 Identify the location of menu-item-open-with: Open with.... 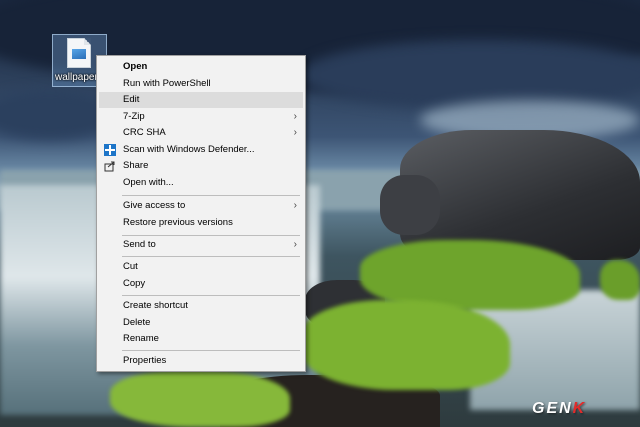
(201, 183).